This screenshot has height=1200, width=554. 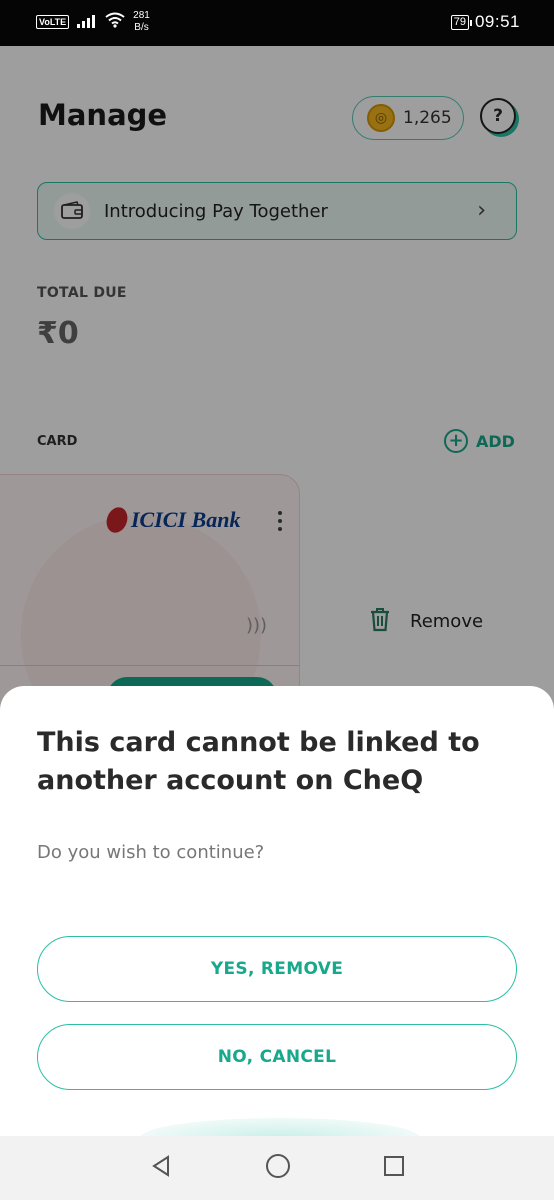 I want to click on network-speed: 281 B/s, so click(x=141, y=22).